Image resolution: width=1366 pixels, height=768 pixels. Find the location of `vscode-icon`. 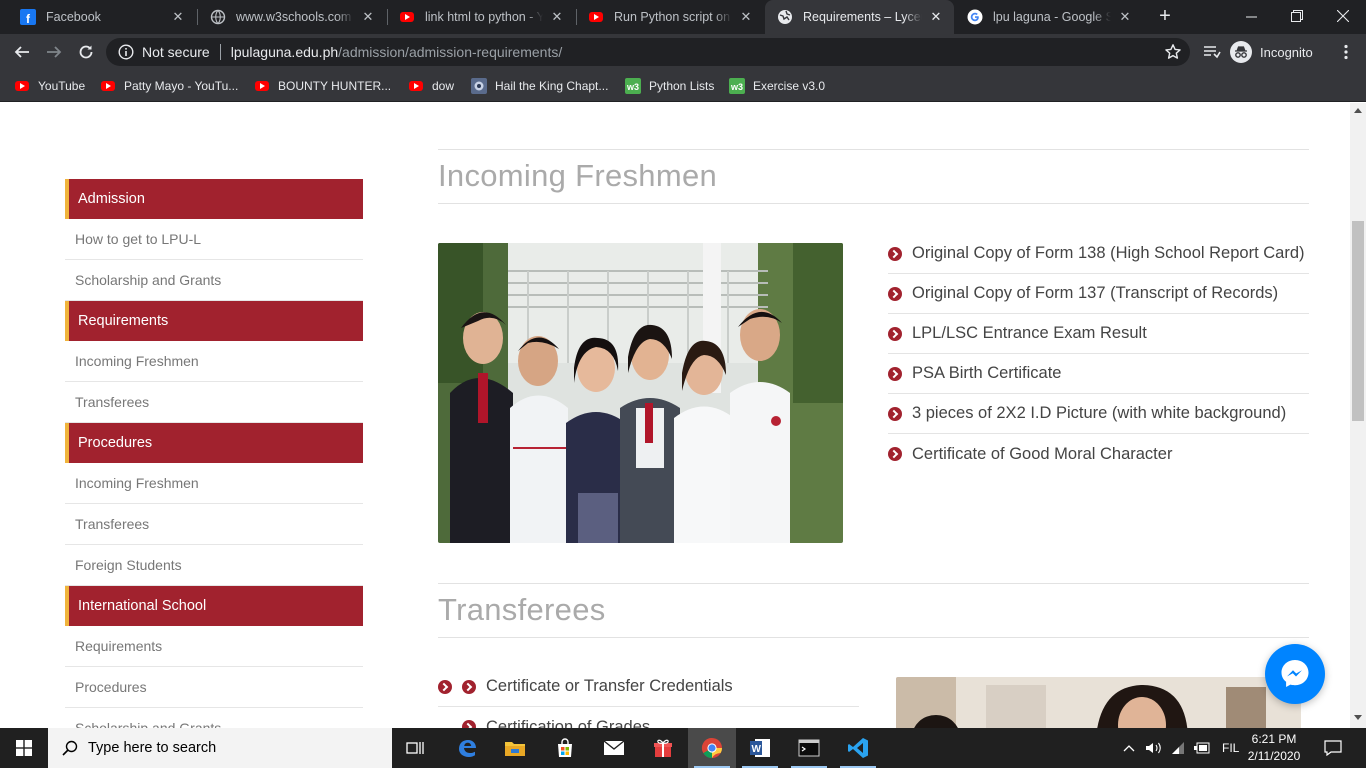

vscode-icon is located at coordinates (858, 748).